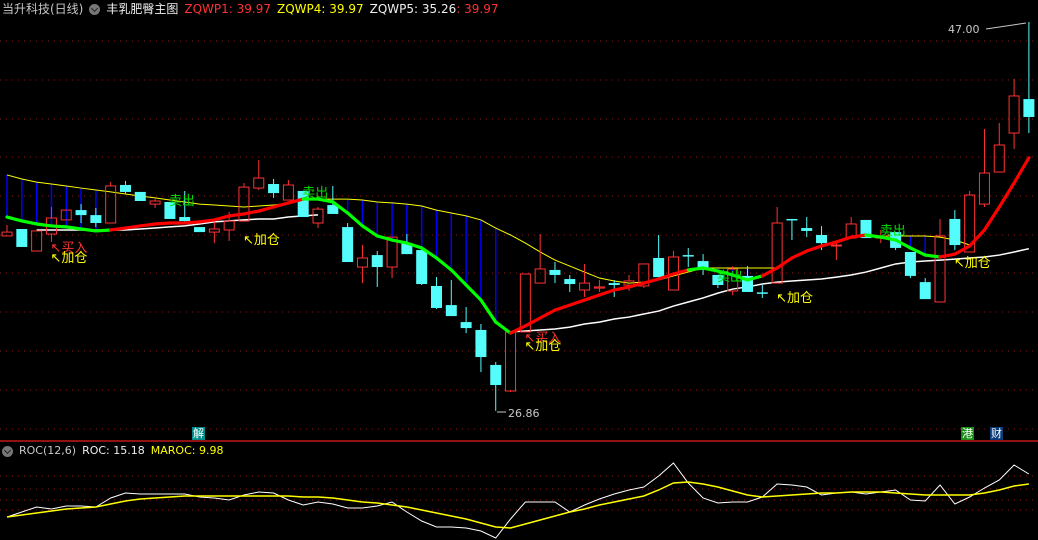 This screenshot has height=540, width=1038. I want to click on roc-panel, so click(518, 500).